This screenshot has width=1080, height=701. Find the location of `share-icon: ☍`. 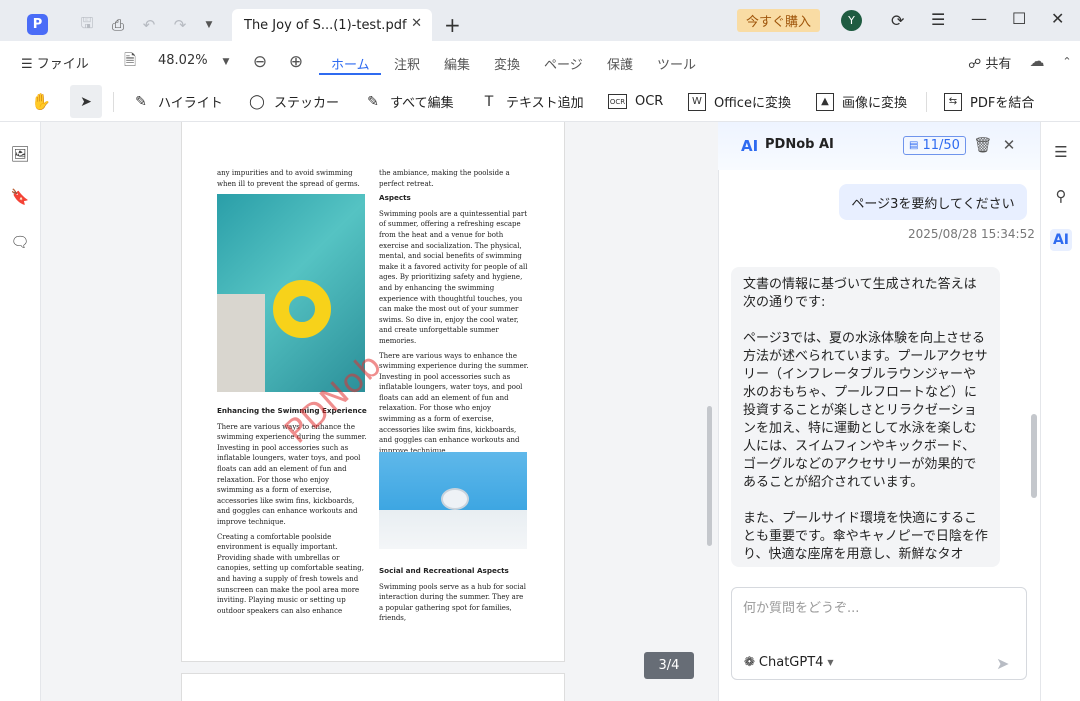

share-icon: ☍ is located at coordinates (975, 64).